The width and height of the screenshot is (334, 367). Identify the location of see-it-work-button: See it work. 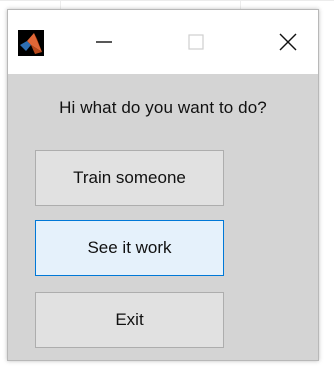
(129, 248).